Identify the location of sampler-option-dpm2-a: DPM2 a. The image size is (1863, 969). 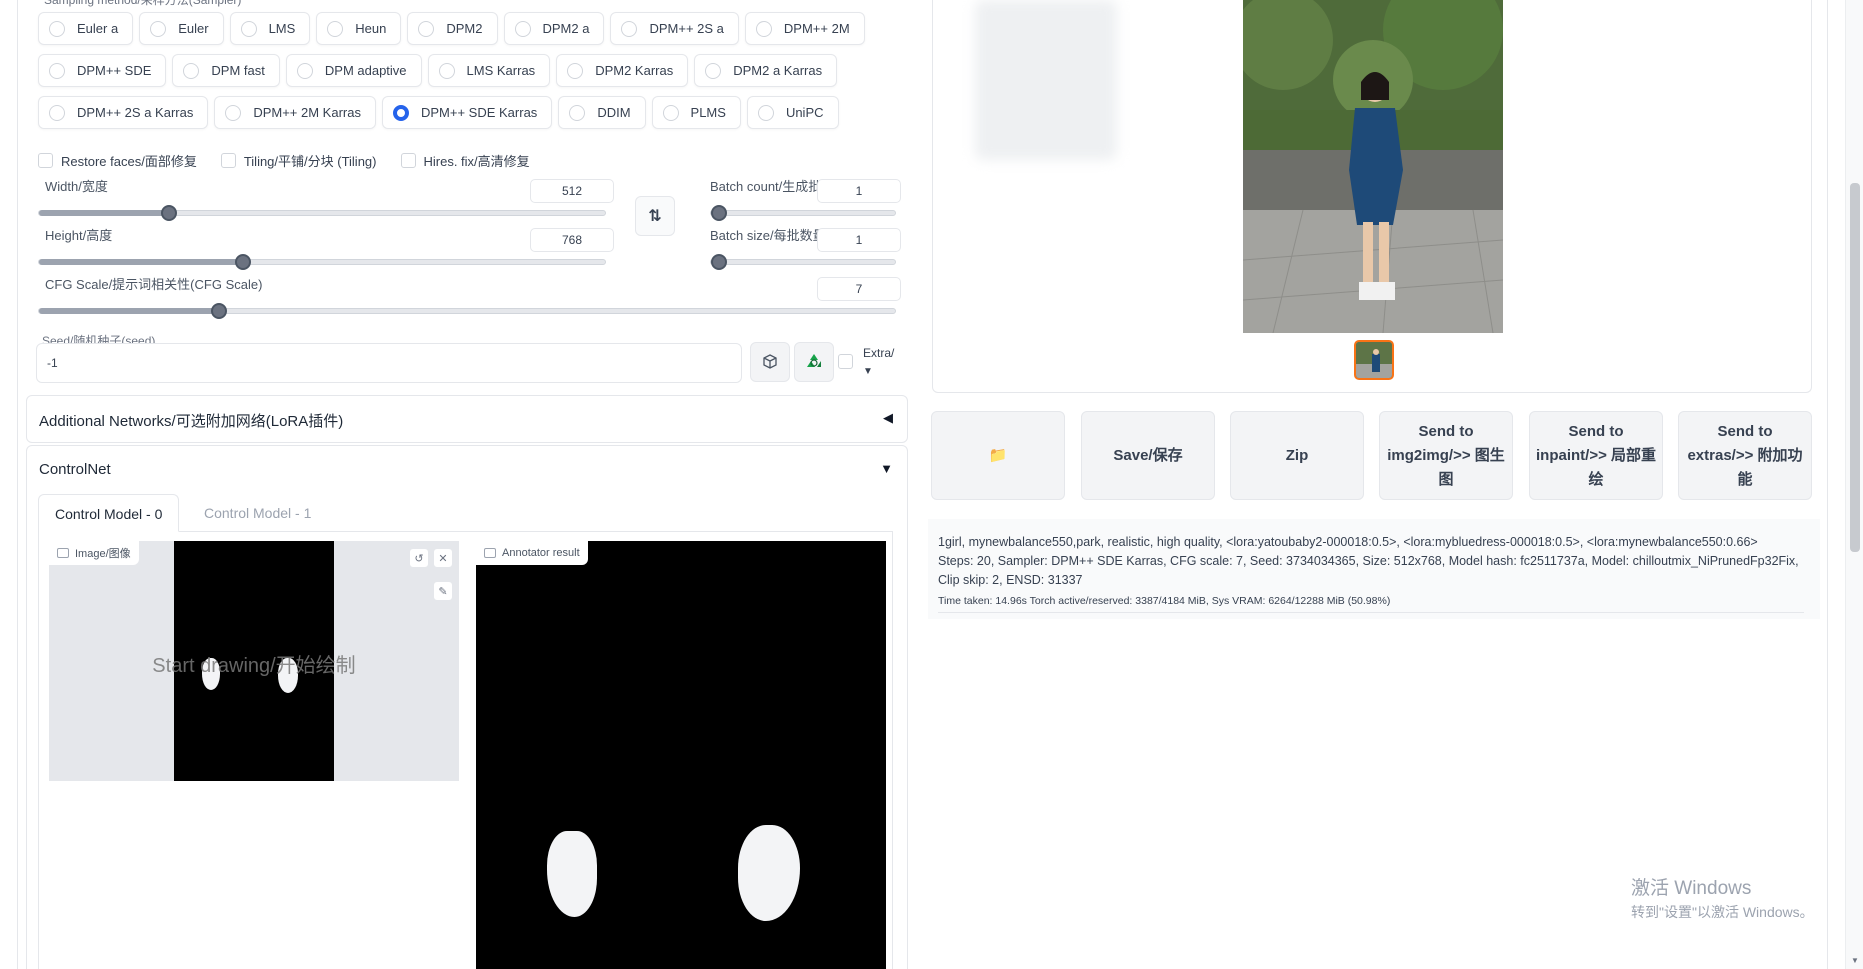
(554, 28).